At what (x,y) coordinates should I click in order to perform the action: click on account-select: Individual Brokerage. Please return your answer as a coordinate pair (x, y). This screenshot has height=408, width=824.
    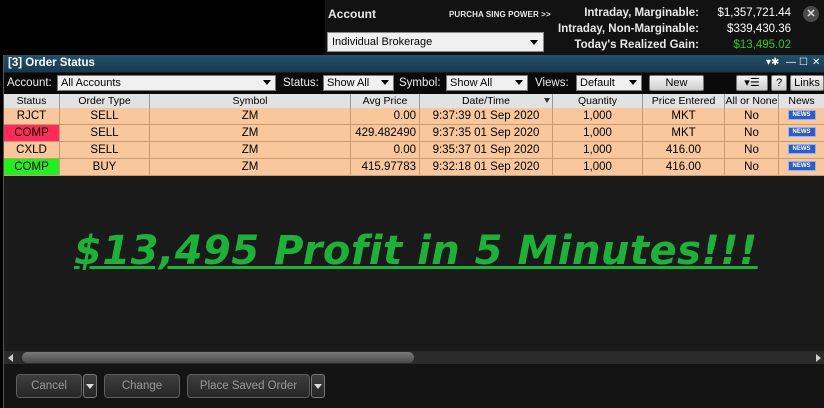
    Looking at the image, I should click on (435, 42).